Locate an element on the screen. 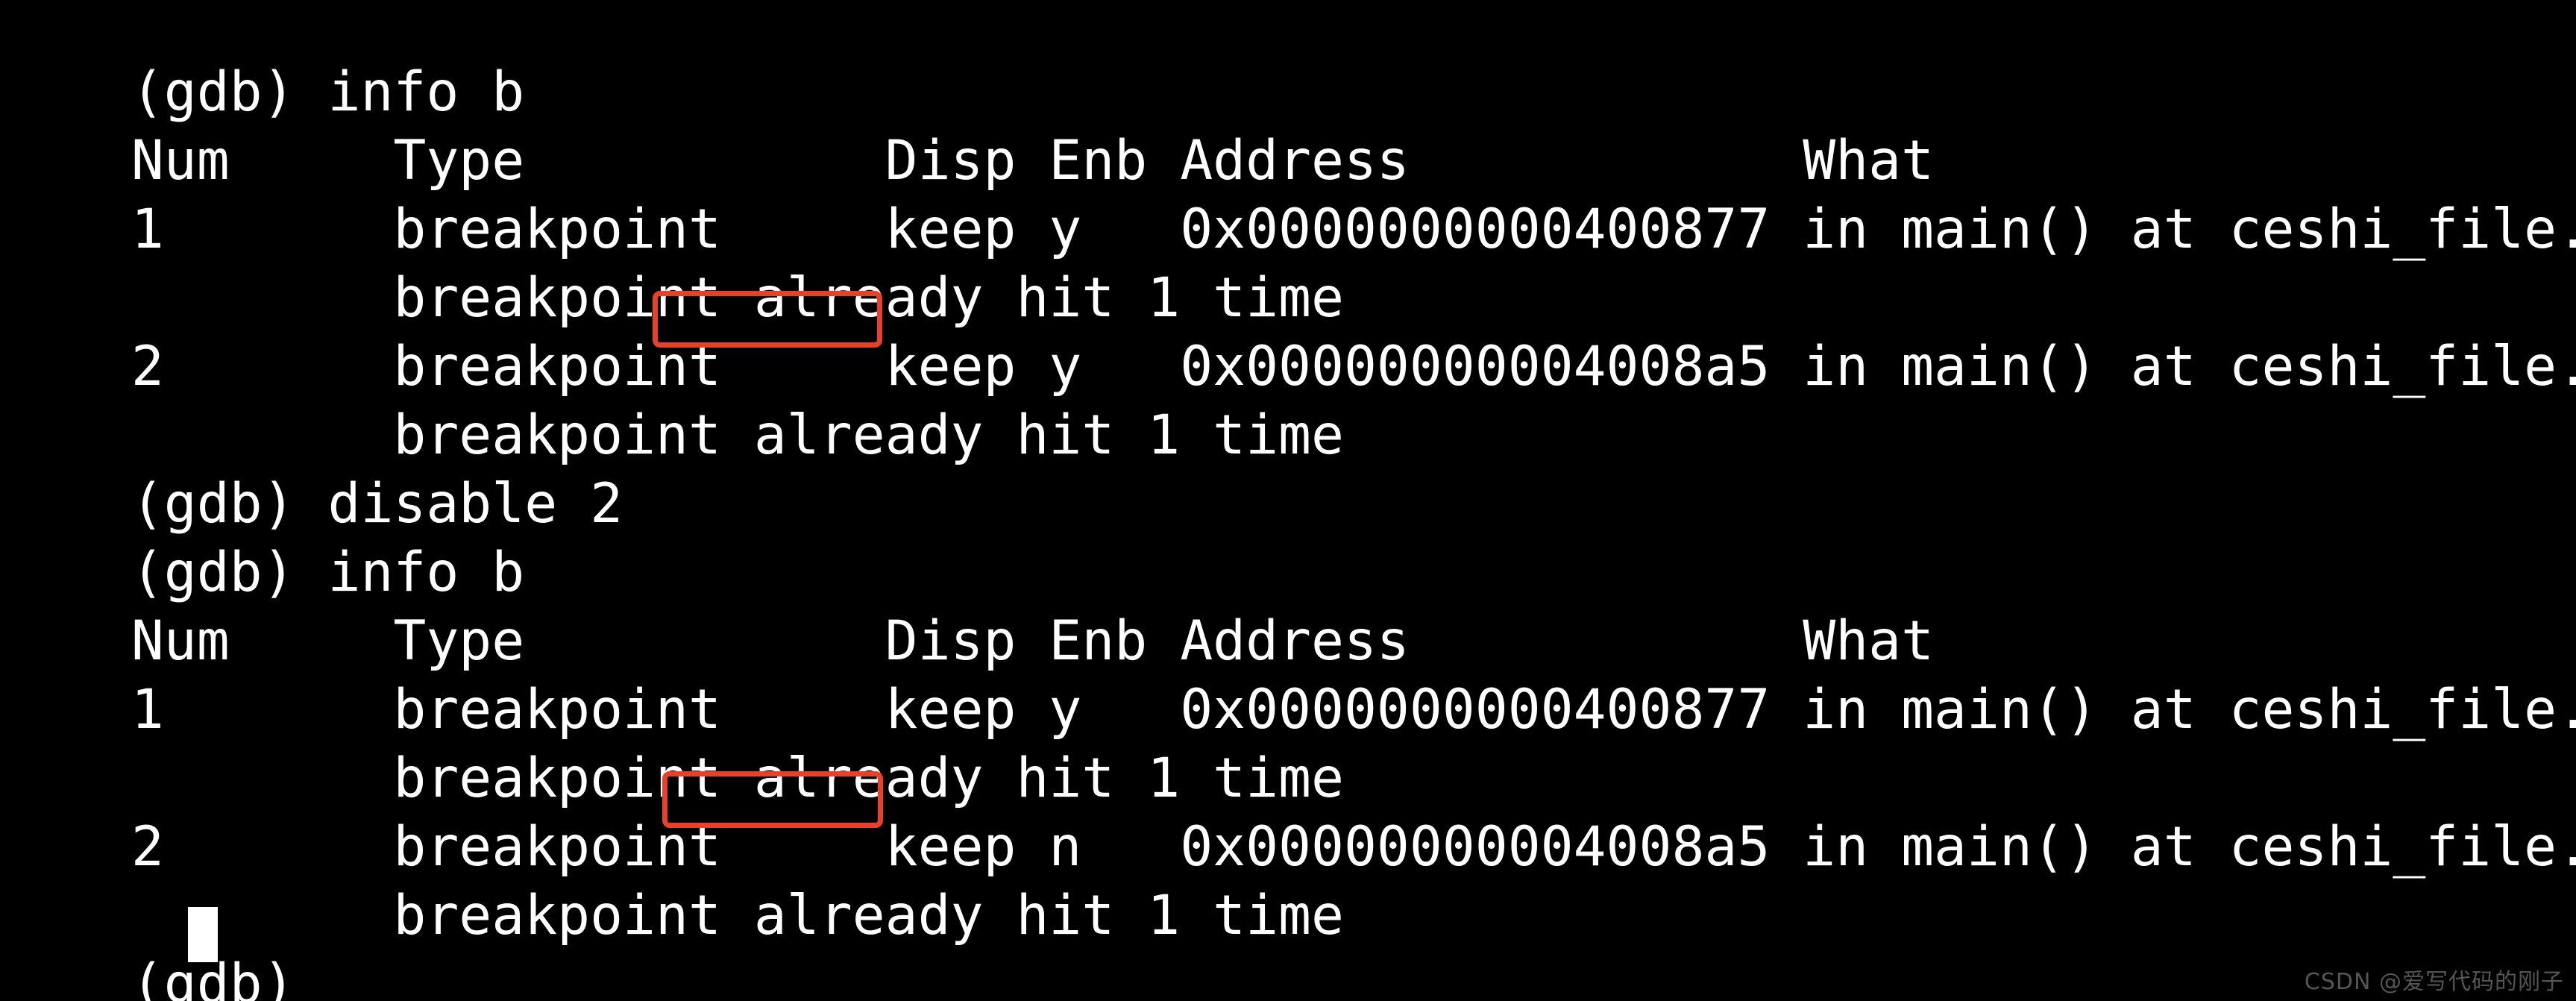  terminal-line-table-header-1: Num Type Disp Enb Address What is located at coordinates (1288, 125).